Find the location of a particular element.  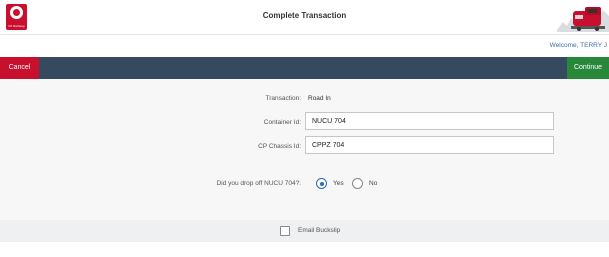

train-icon is located at coordinates (583, 19).